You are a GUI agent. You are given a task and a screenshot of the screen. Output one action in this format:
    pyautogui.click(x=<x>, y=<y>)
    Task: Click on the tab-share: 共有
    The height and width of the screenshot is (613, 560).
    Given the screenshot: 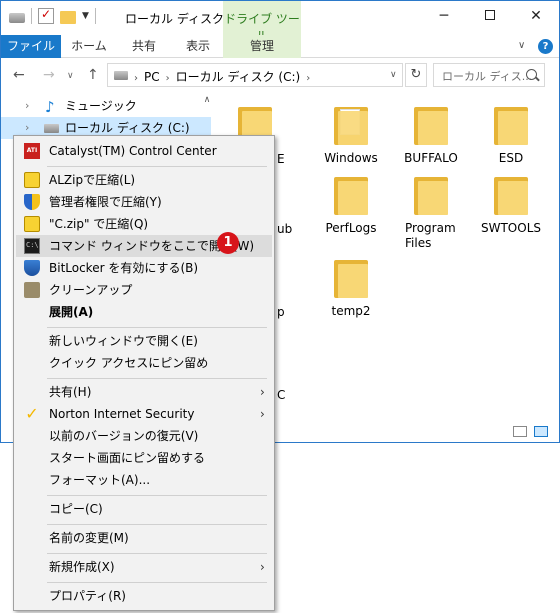 What is the action you would take?
    pyautogui.click(x=144, y=46)
    